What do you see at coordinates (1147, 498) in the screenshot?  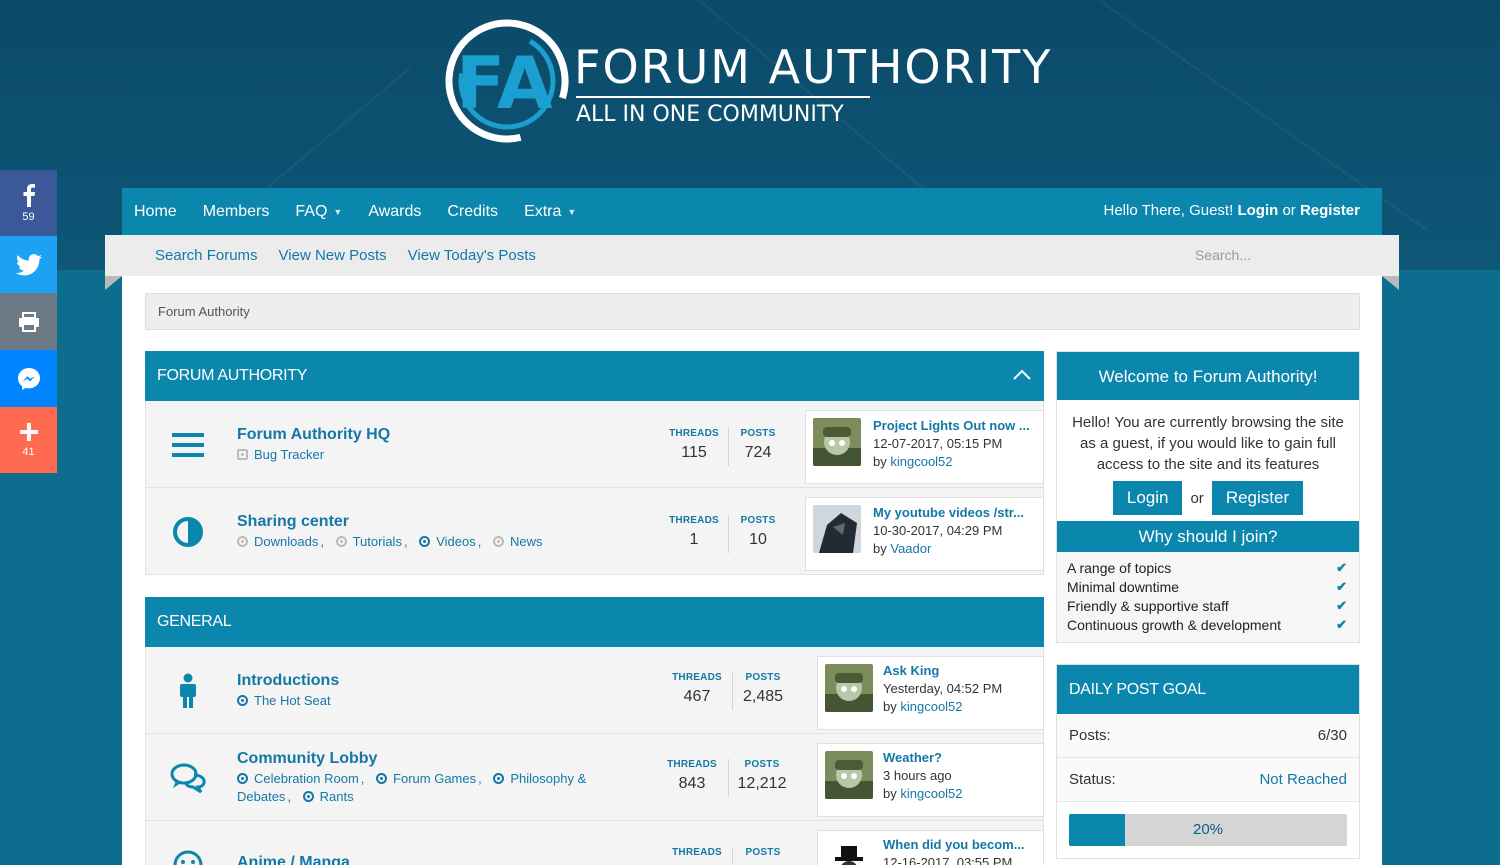 I see `login-button: Login` at bounding box center [1147, 498].